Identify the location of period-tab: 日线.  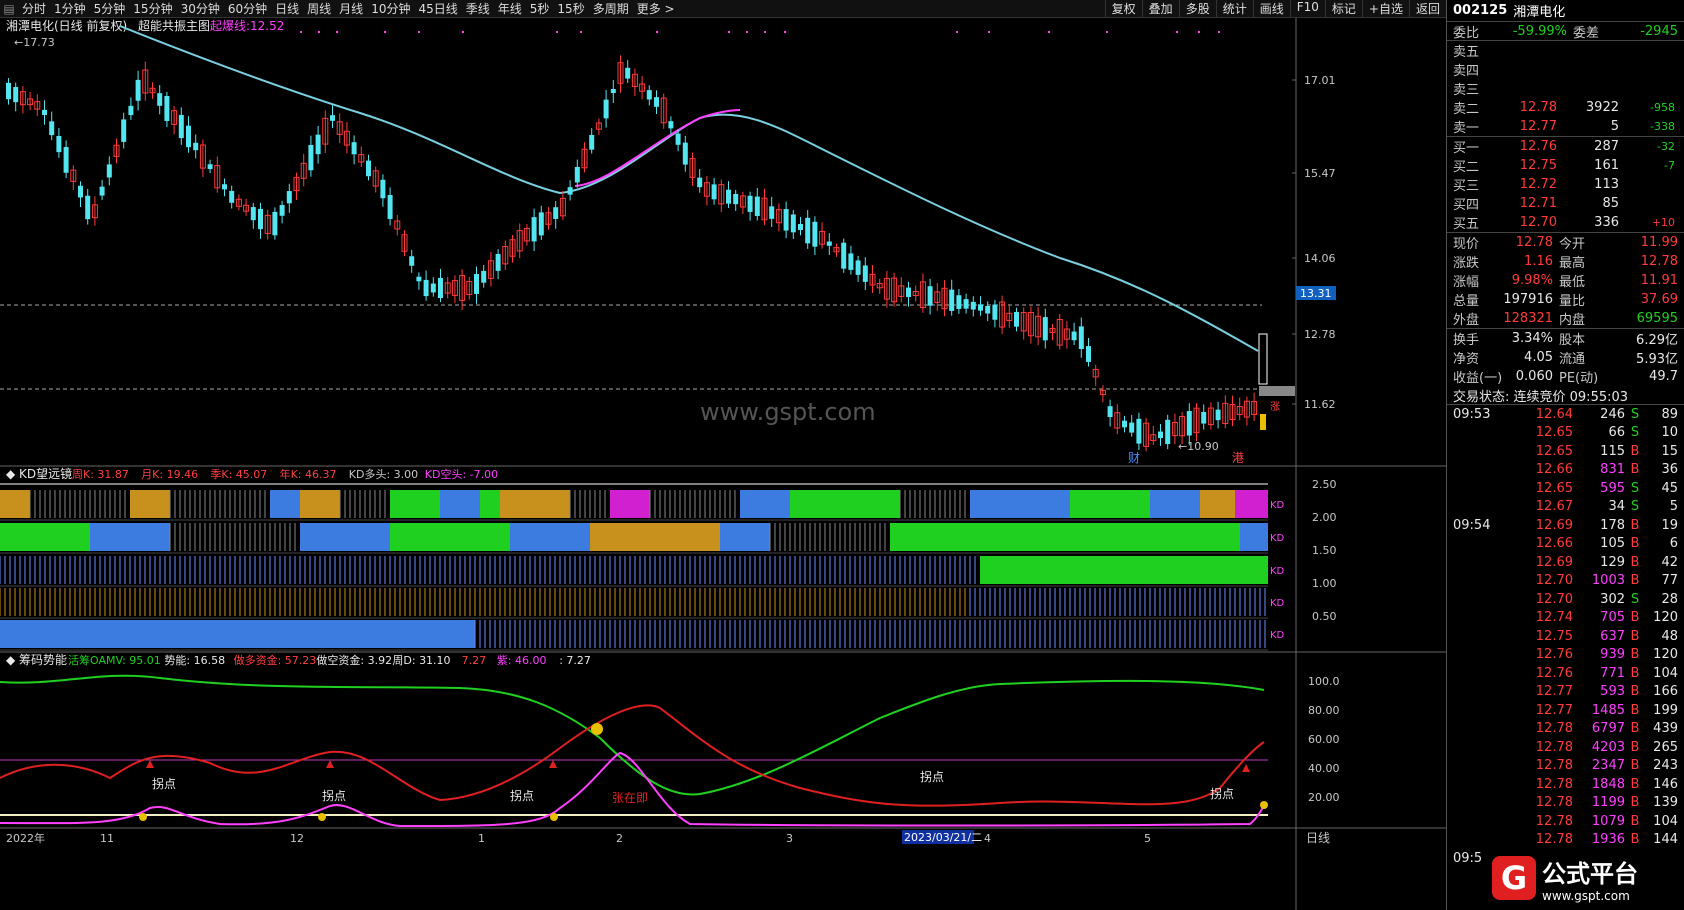
(287, 8).